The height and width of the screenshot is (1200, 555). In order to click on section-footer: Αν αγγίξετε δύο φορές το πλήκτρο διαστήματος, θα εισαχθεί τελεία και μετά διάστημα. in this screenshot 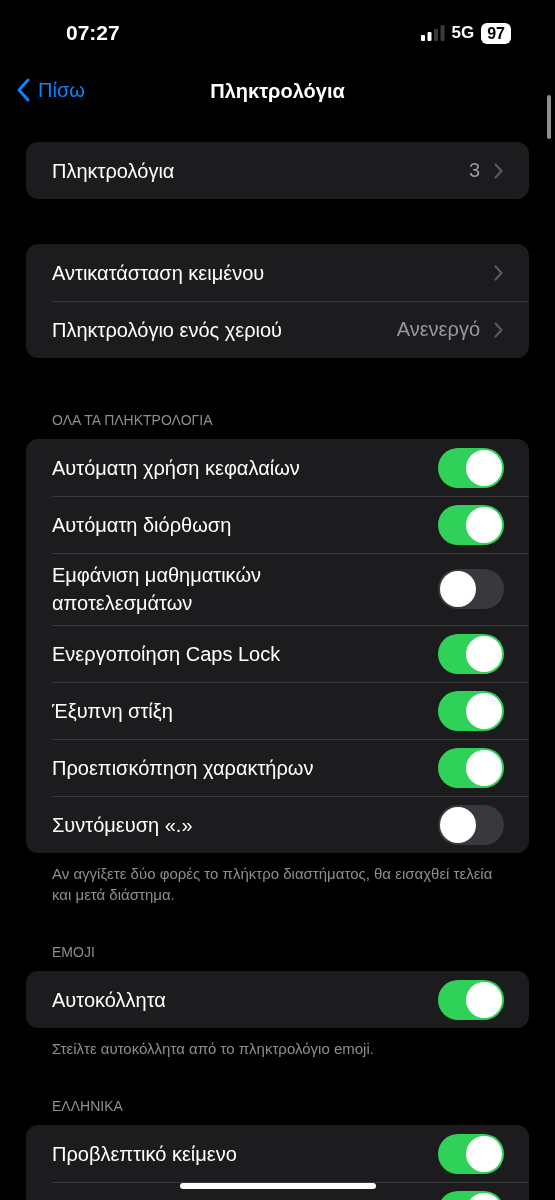, I will do `click(277, 879)`.